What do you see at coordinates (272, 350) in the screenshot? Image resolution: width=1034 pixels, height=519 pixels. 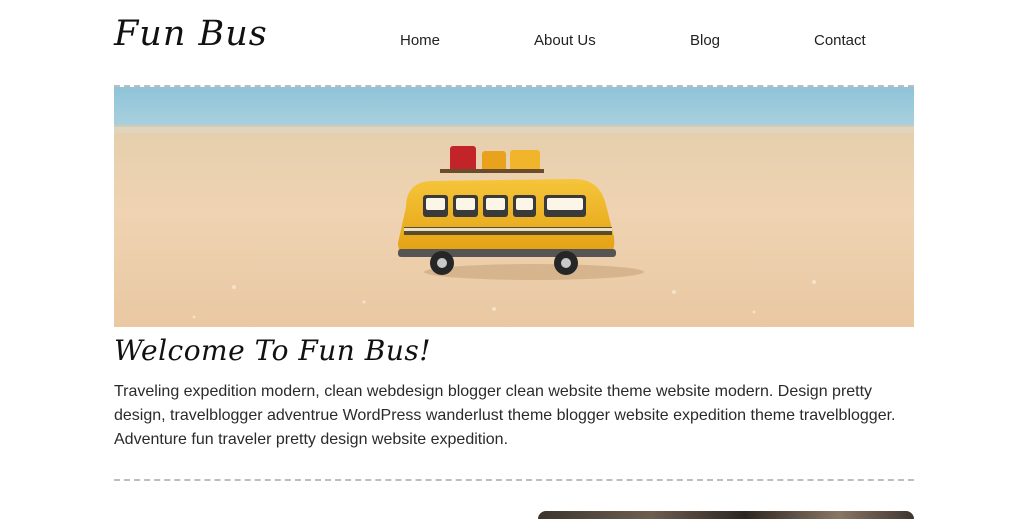 I see `welcome-heading: Welcome To Fun Bus!` at bounding box center [272, 350].